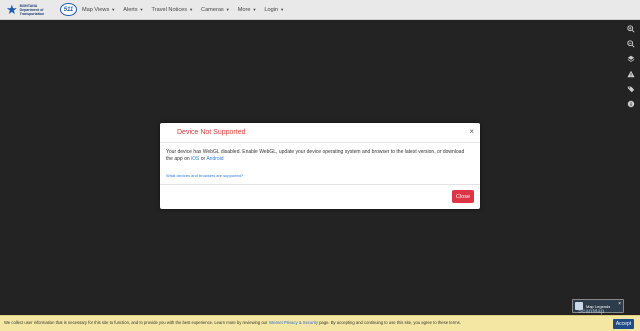 The width and height of the screenshot is (640, 331). Describe the element at coordinates (320, 133) in the screenshot. I see `dialog-header: Device Not Supported ×` at that location.